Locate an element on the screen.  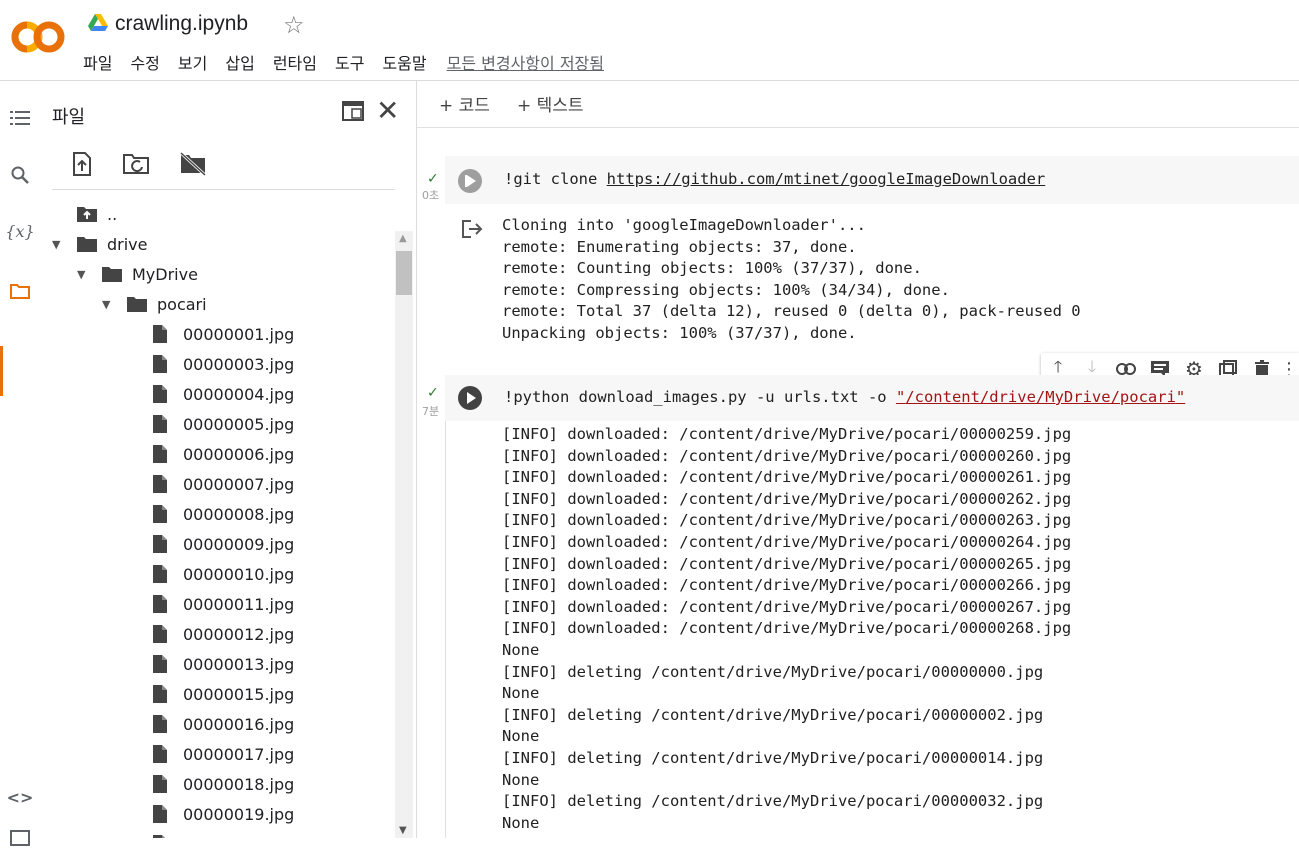
tree-file: 00000011.jpg is located at coordinates (223, 604).